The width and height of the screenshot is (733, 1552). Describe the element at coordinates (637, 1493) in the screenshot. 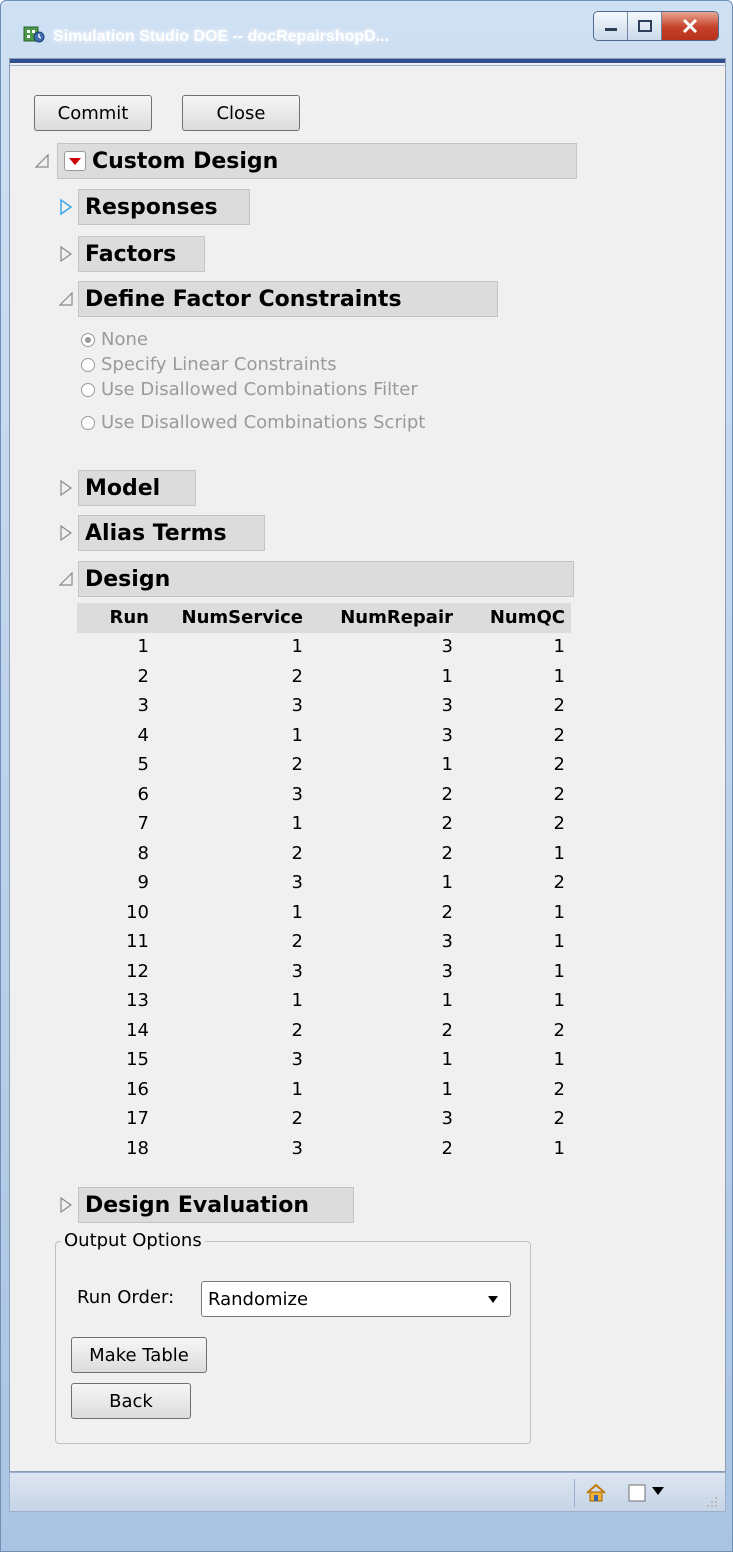

I see `checkbox-icon` at that location.